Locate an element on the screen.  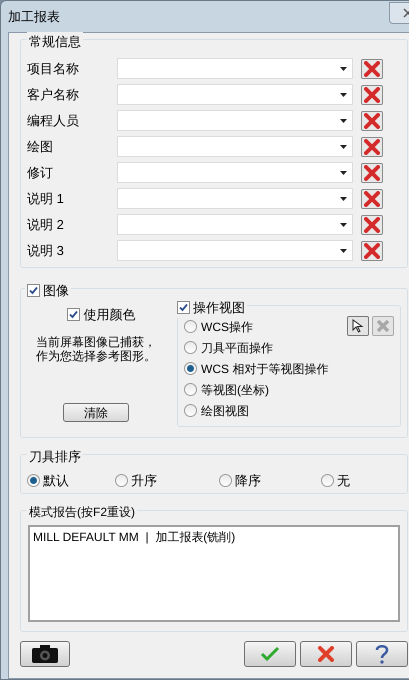
ok-button is located at coordinates (270, 654).